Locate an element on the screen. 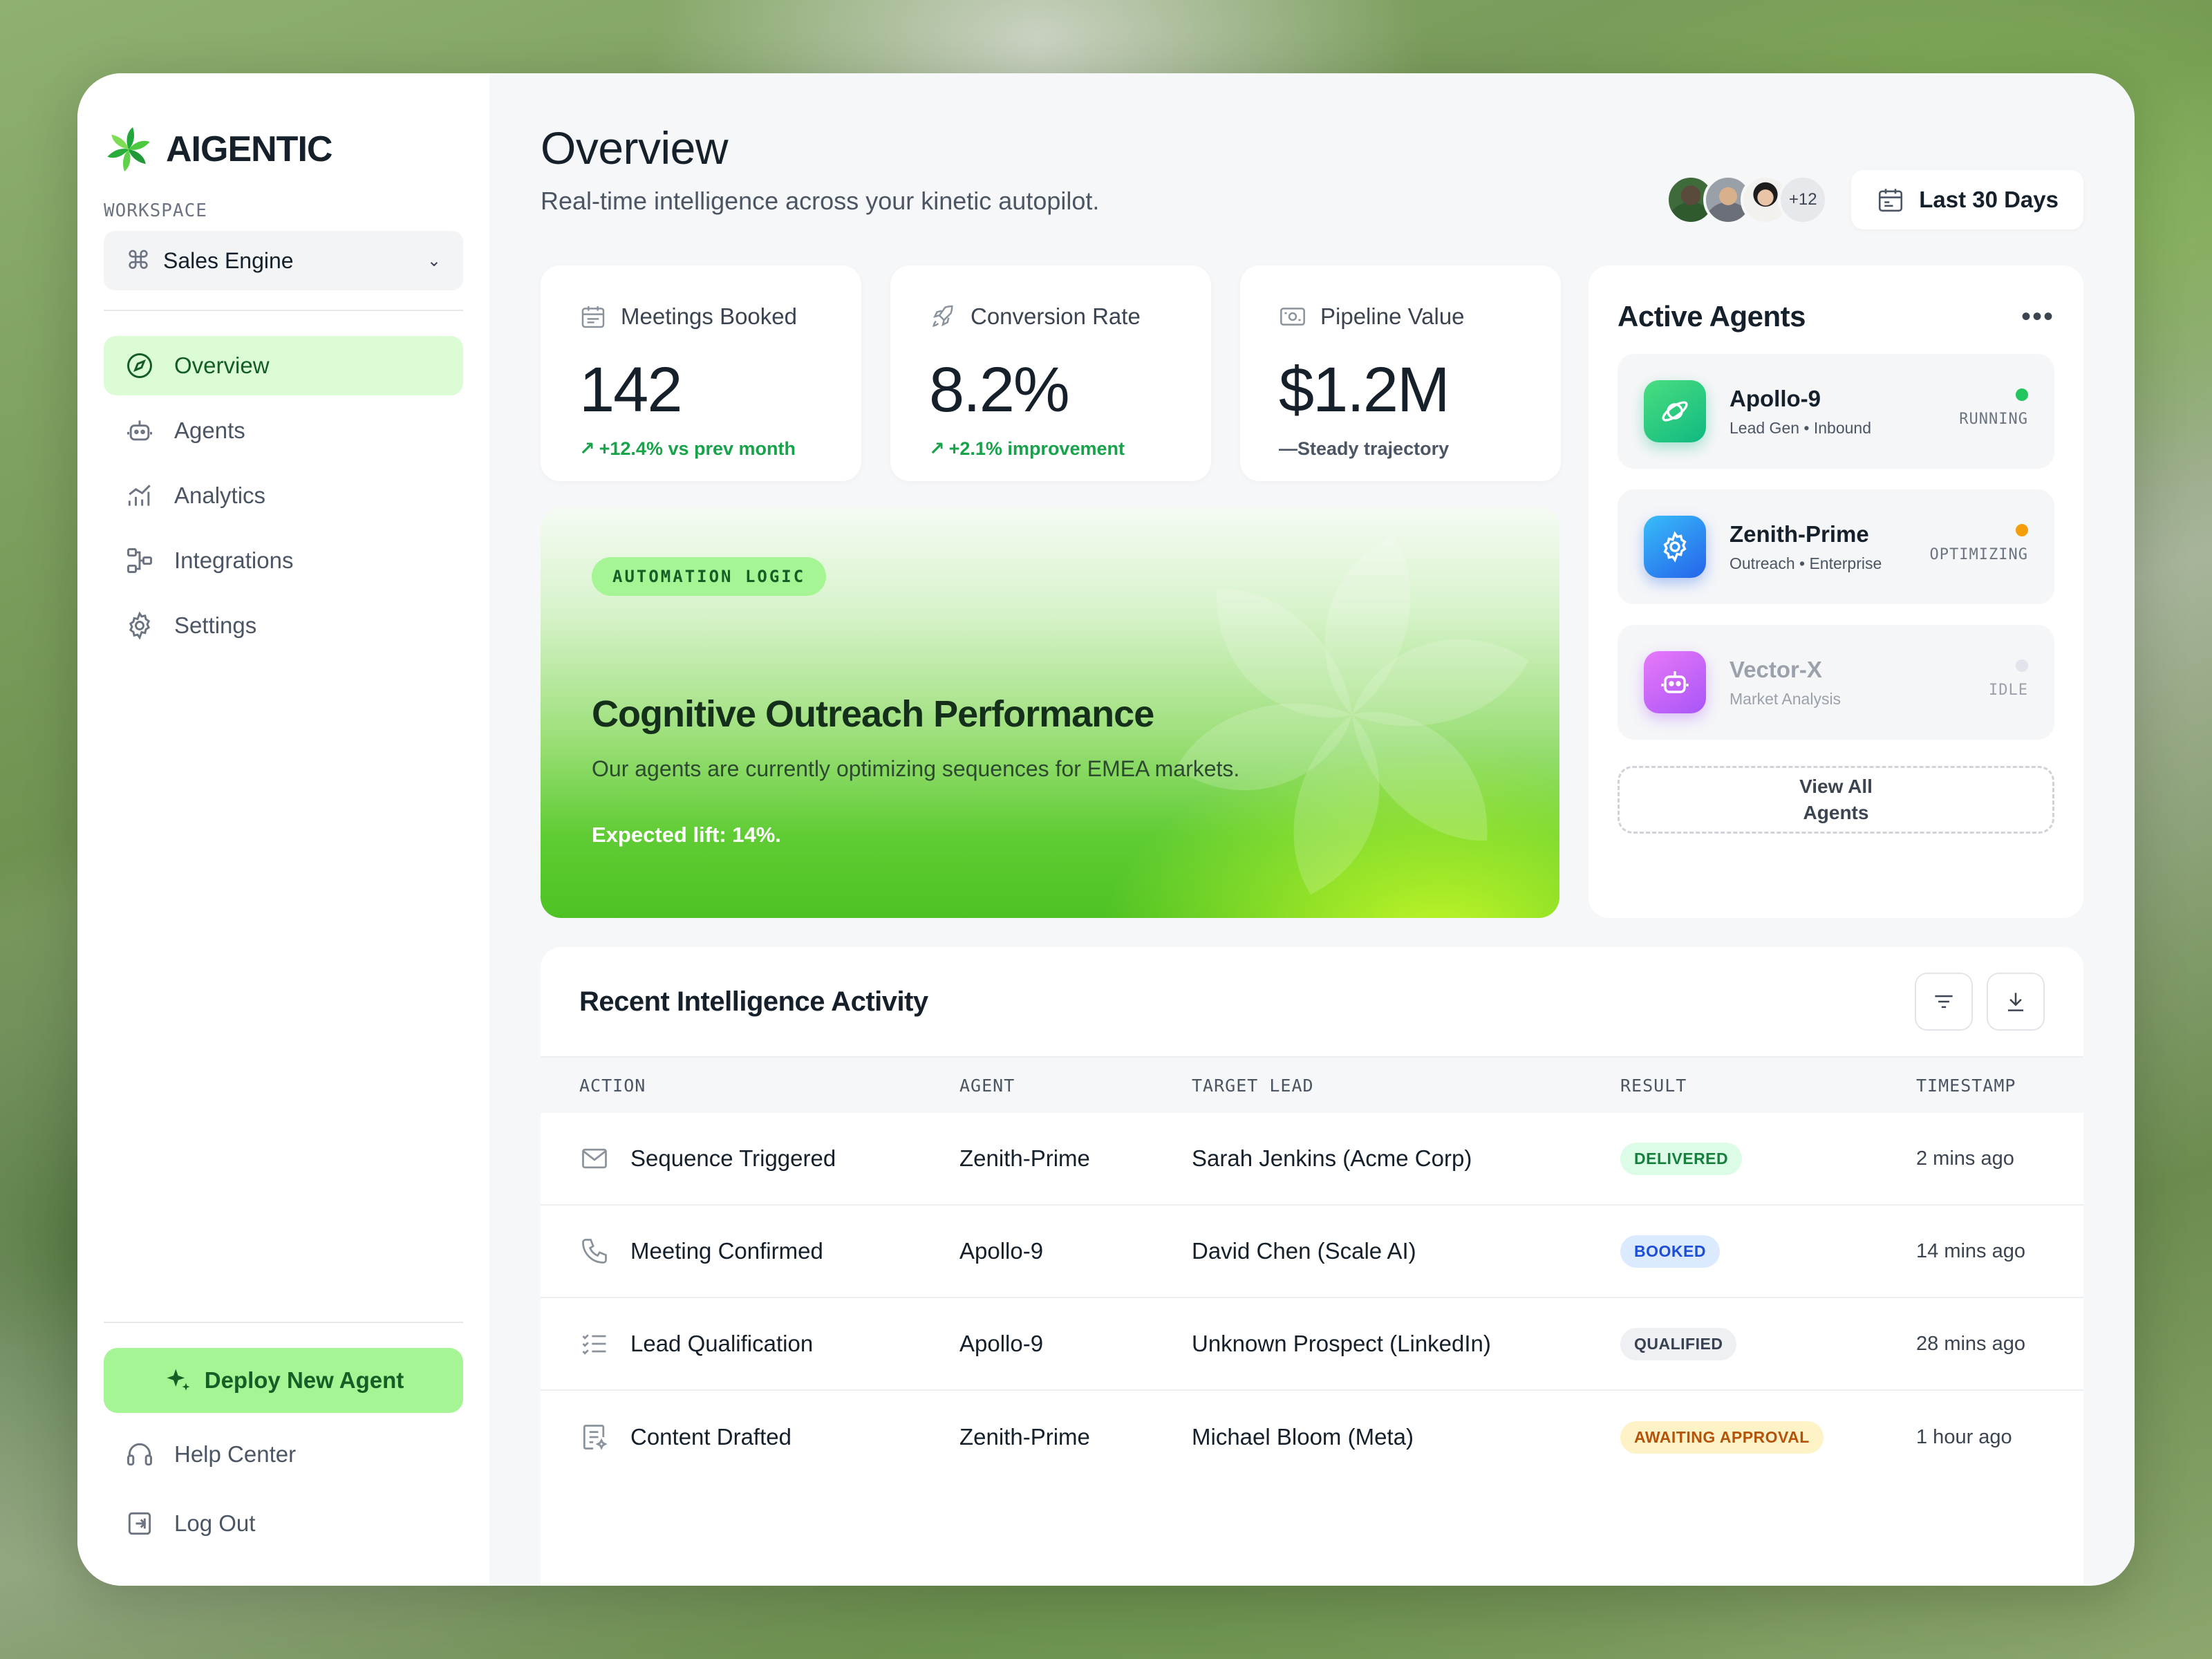 The width and height of the screenshot is (2212, 1659). more-options-icon: ••• is located at coordinates (2037, 316).